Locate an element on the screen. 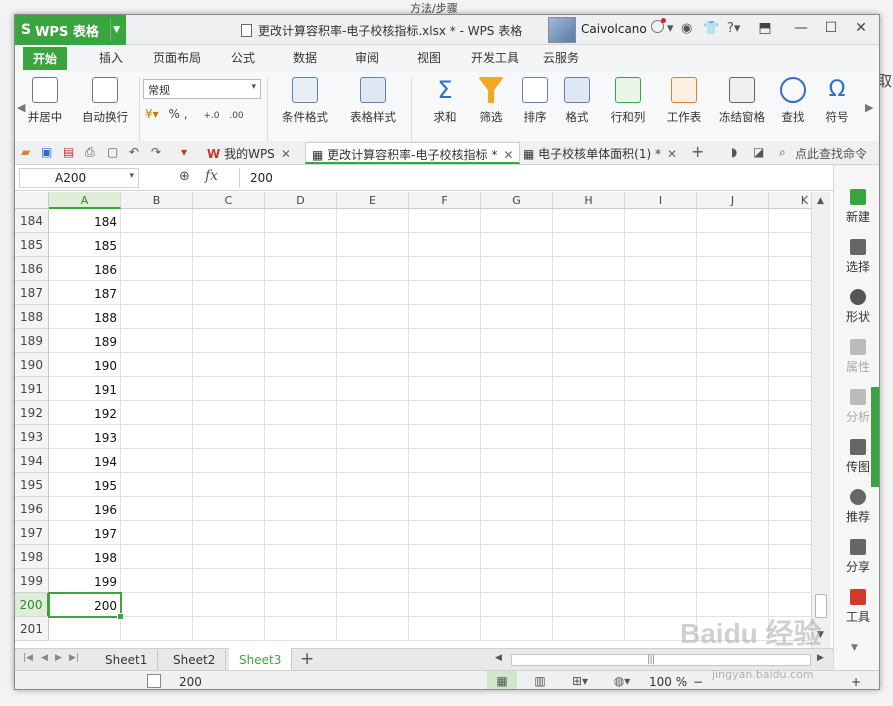  table-cell: 193 is located at coordinates (85, 437).